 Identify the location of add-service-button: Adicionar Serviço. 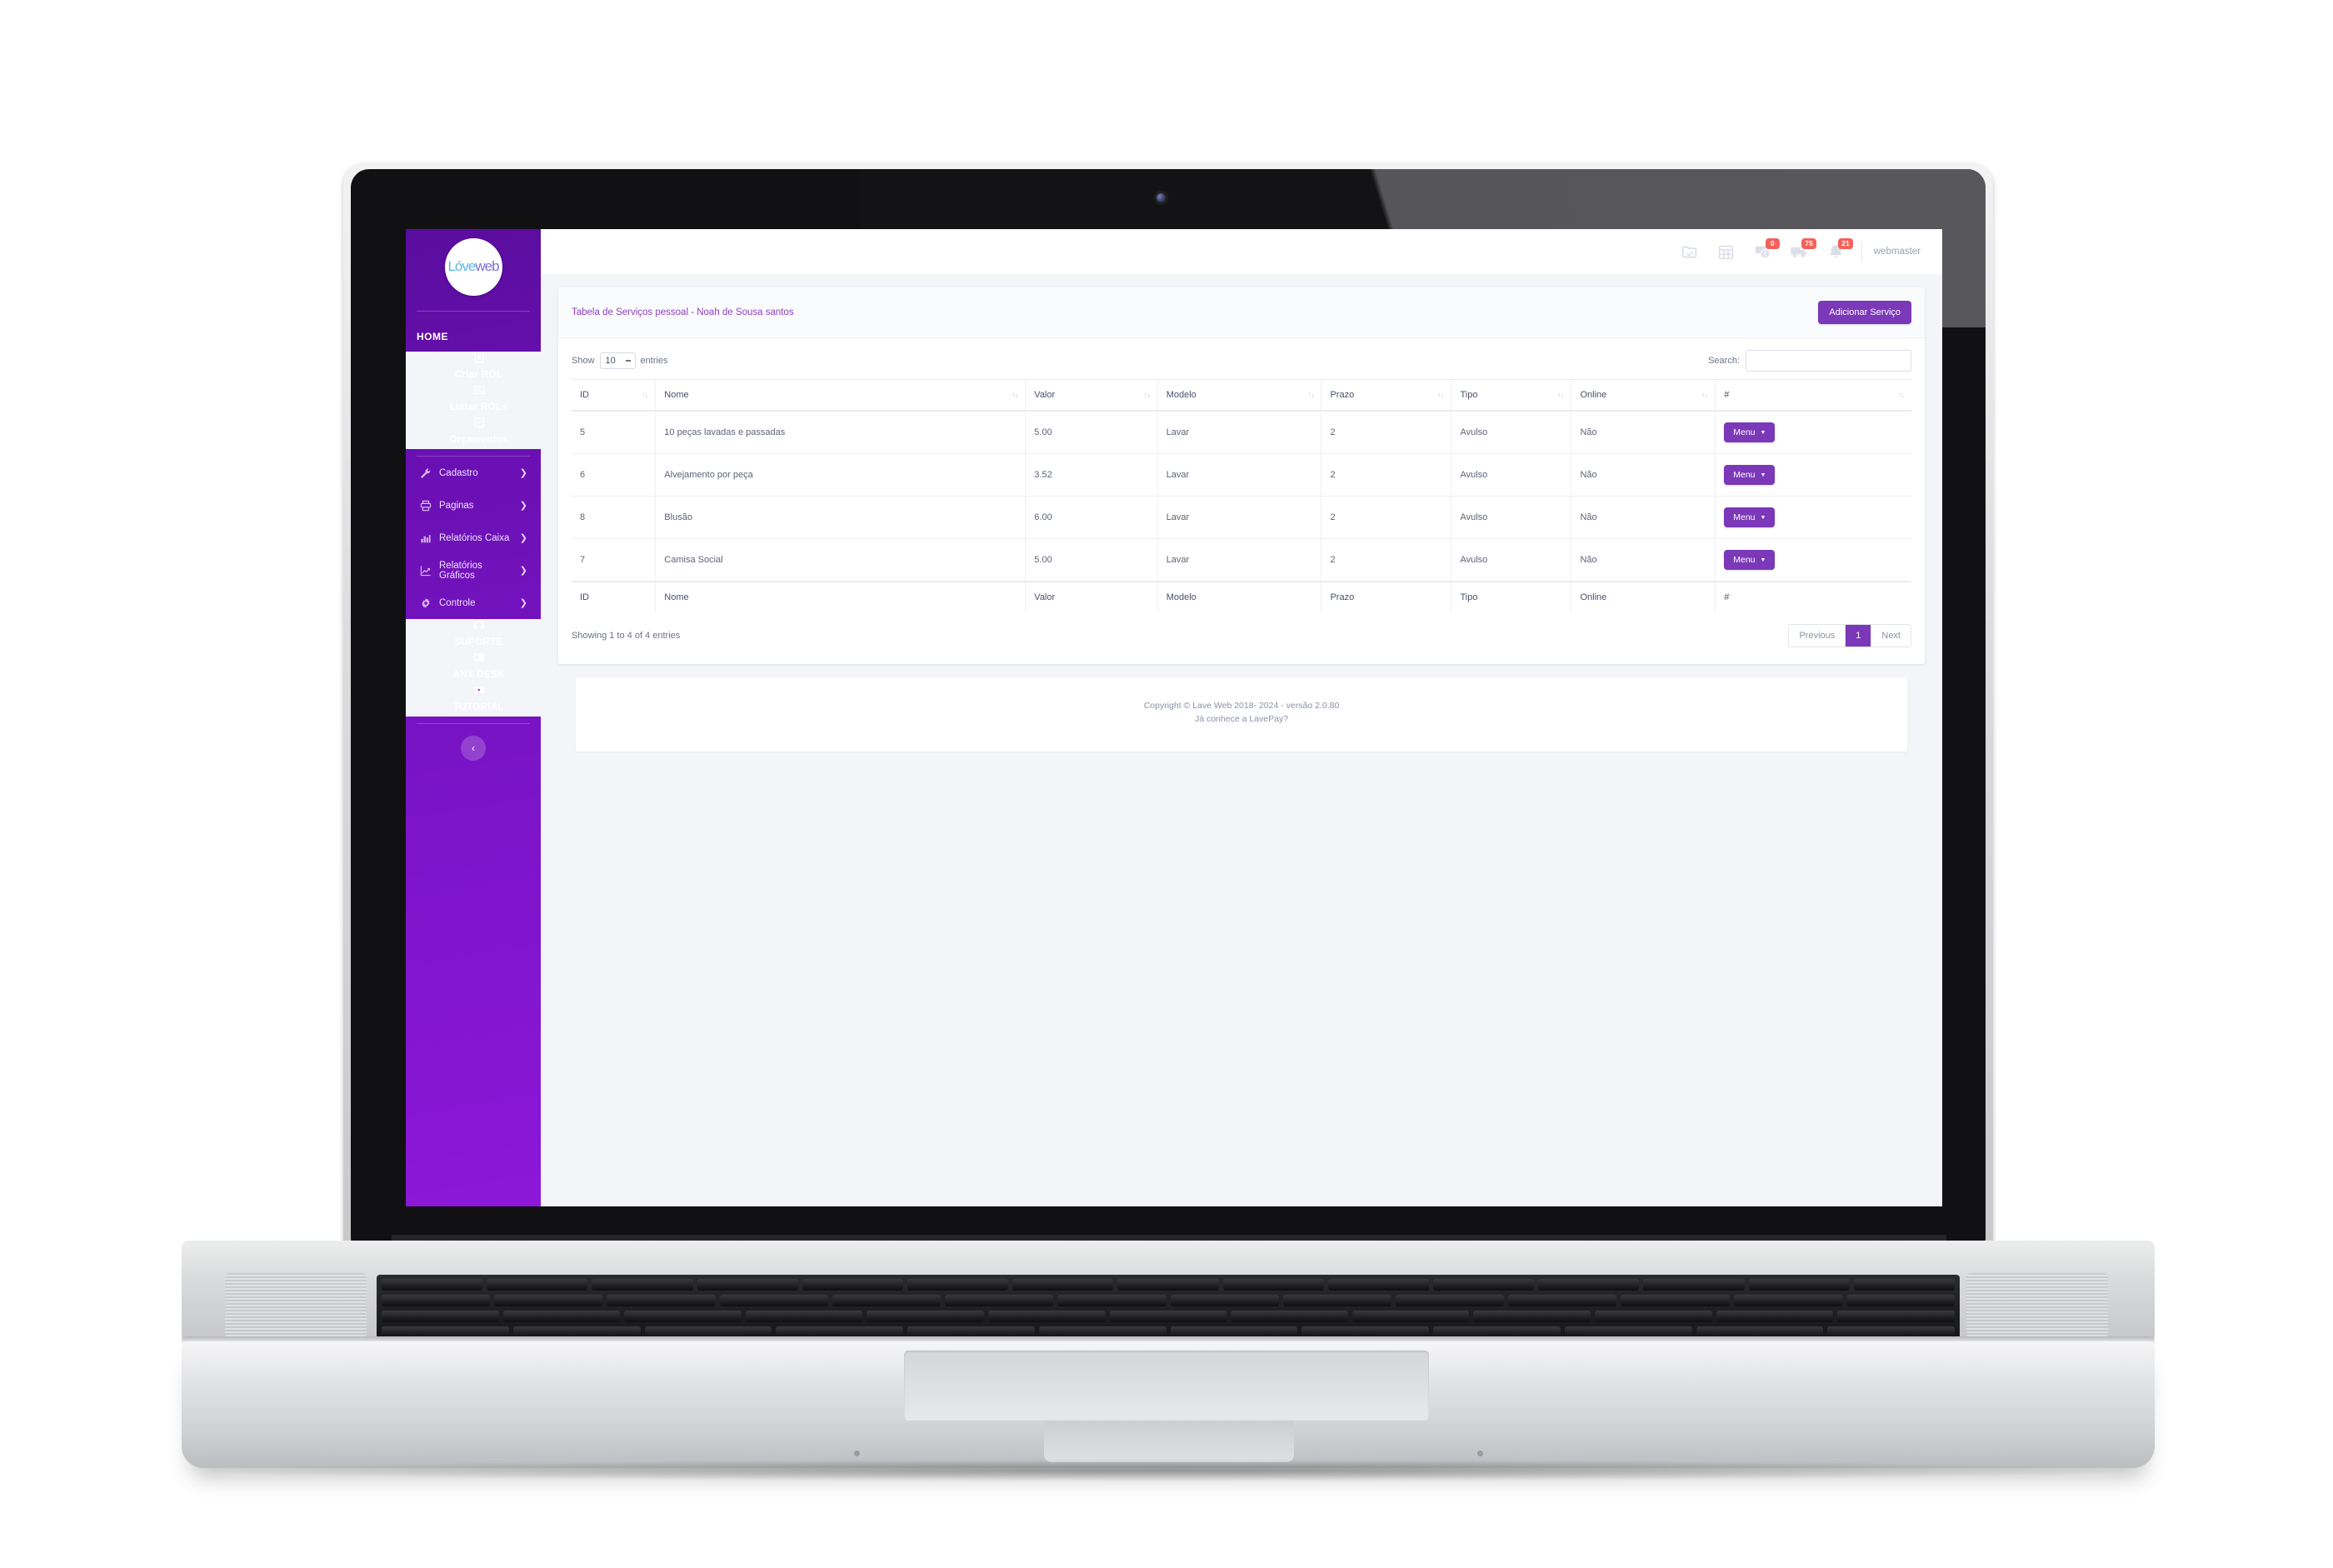
(1864, 312).